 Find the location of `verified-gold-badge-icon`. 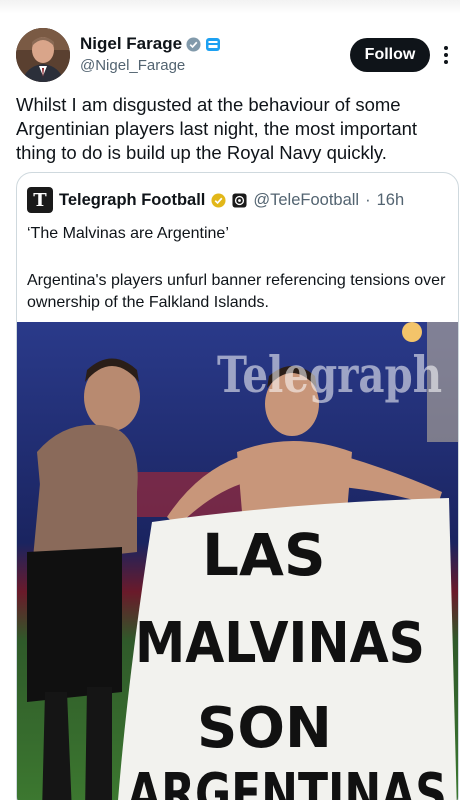

verified-gold-badge-icon is located at coordinates (218, 200).